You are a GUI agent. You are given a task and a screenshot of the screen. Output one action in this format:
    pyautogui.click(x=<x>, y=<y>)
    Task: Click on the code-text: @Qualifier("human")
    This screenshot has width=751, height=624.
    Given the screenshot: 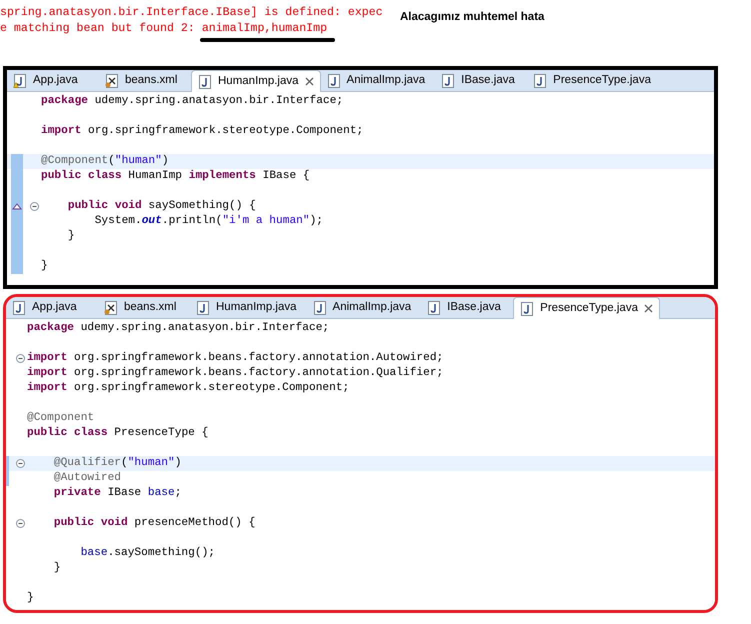 What is the action you would take?
    pyautogui.click(x=117, y=463)
    